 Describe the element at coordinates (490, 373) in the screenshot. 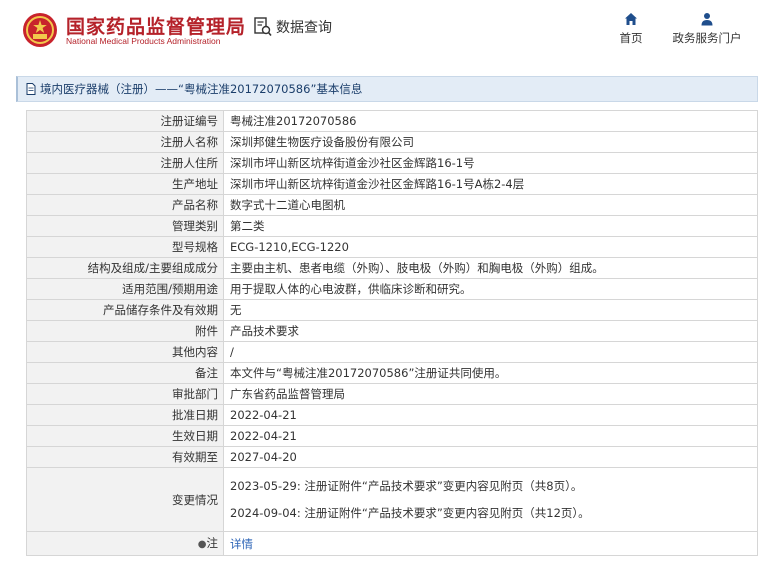

I see `field-value: 本文件与“粤械注准20172070586”注册证共同使用。` at that location.